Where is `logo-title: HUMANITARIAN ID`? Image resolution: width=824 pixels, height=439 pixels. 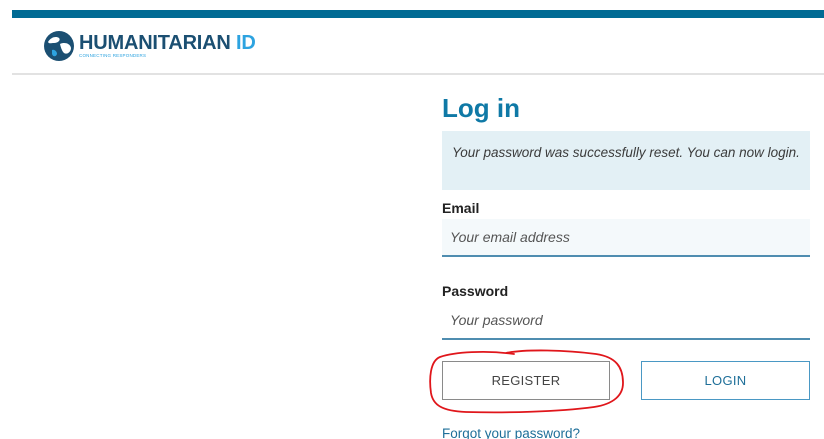 logo-title: HUMANITARIAN ID is located at coordinates (167, 43).